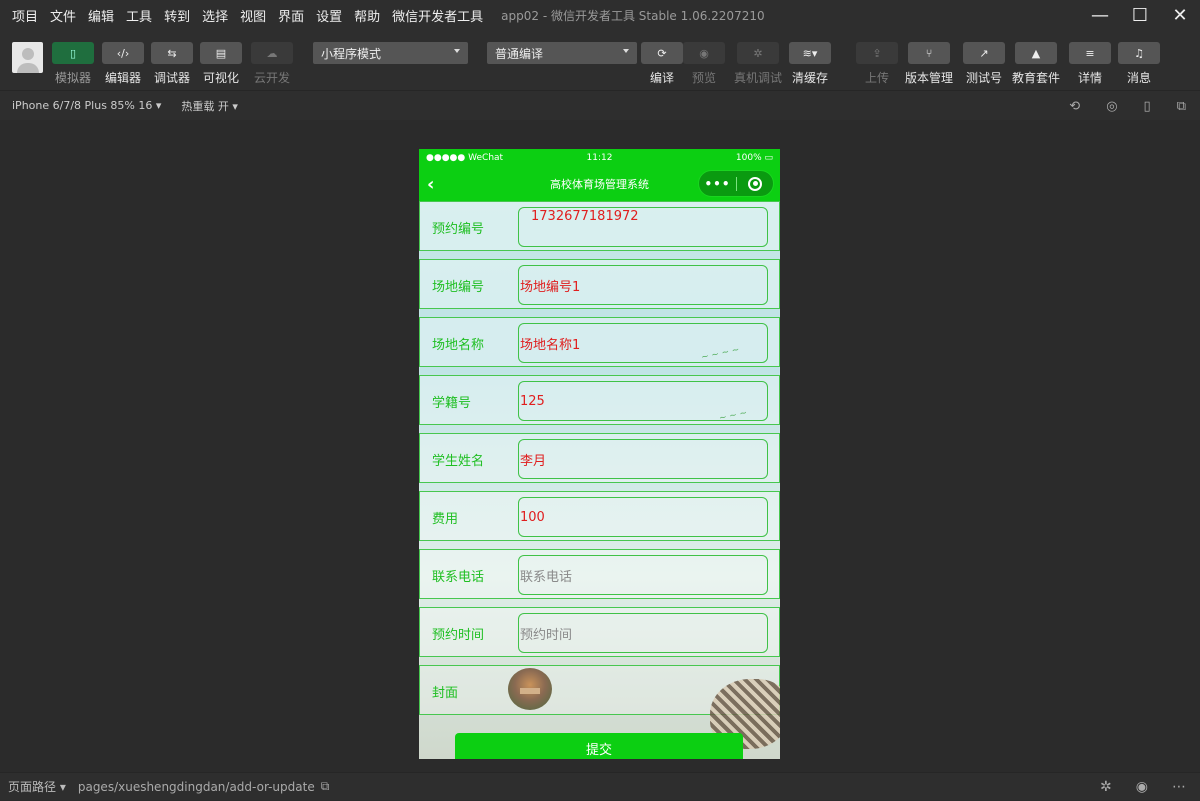 The image size is (1200, 801). What do you see at coordinates (643, 459) in the screenshot?
I see `student-name-input: 李月` at bounding box center [643, 459].